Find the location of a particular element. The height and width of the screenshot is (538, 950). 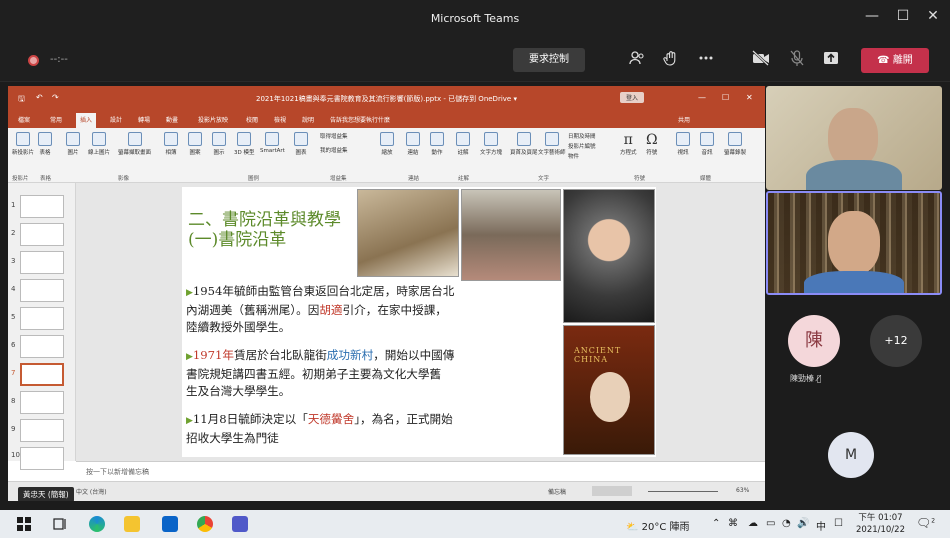

avatar-chen: 陳 is located at coordinates (814, 341).